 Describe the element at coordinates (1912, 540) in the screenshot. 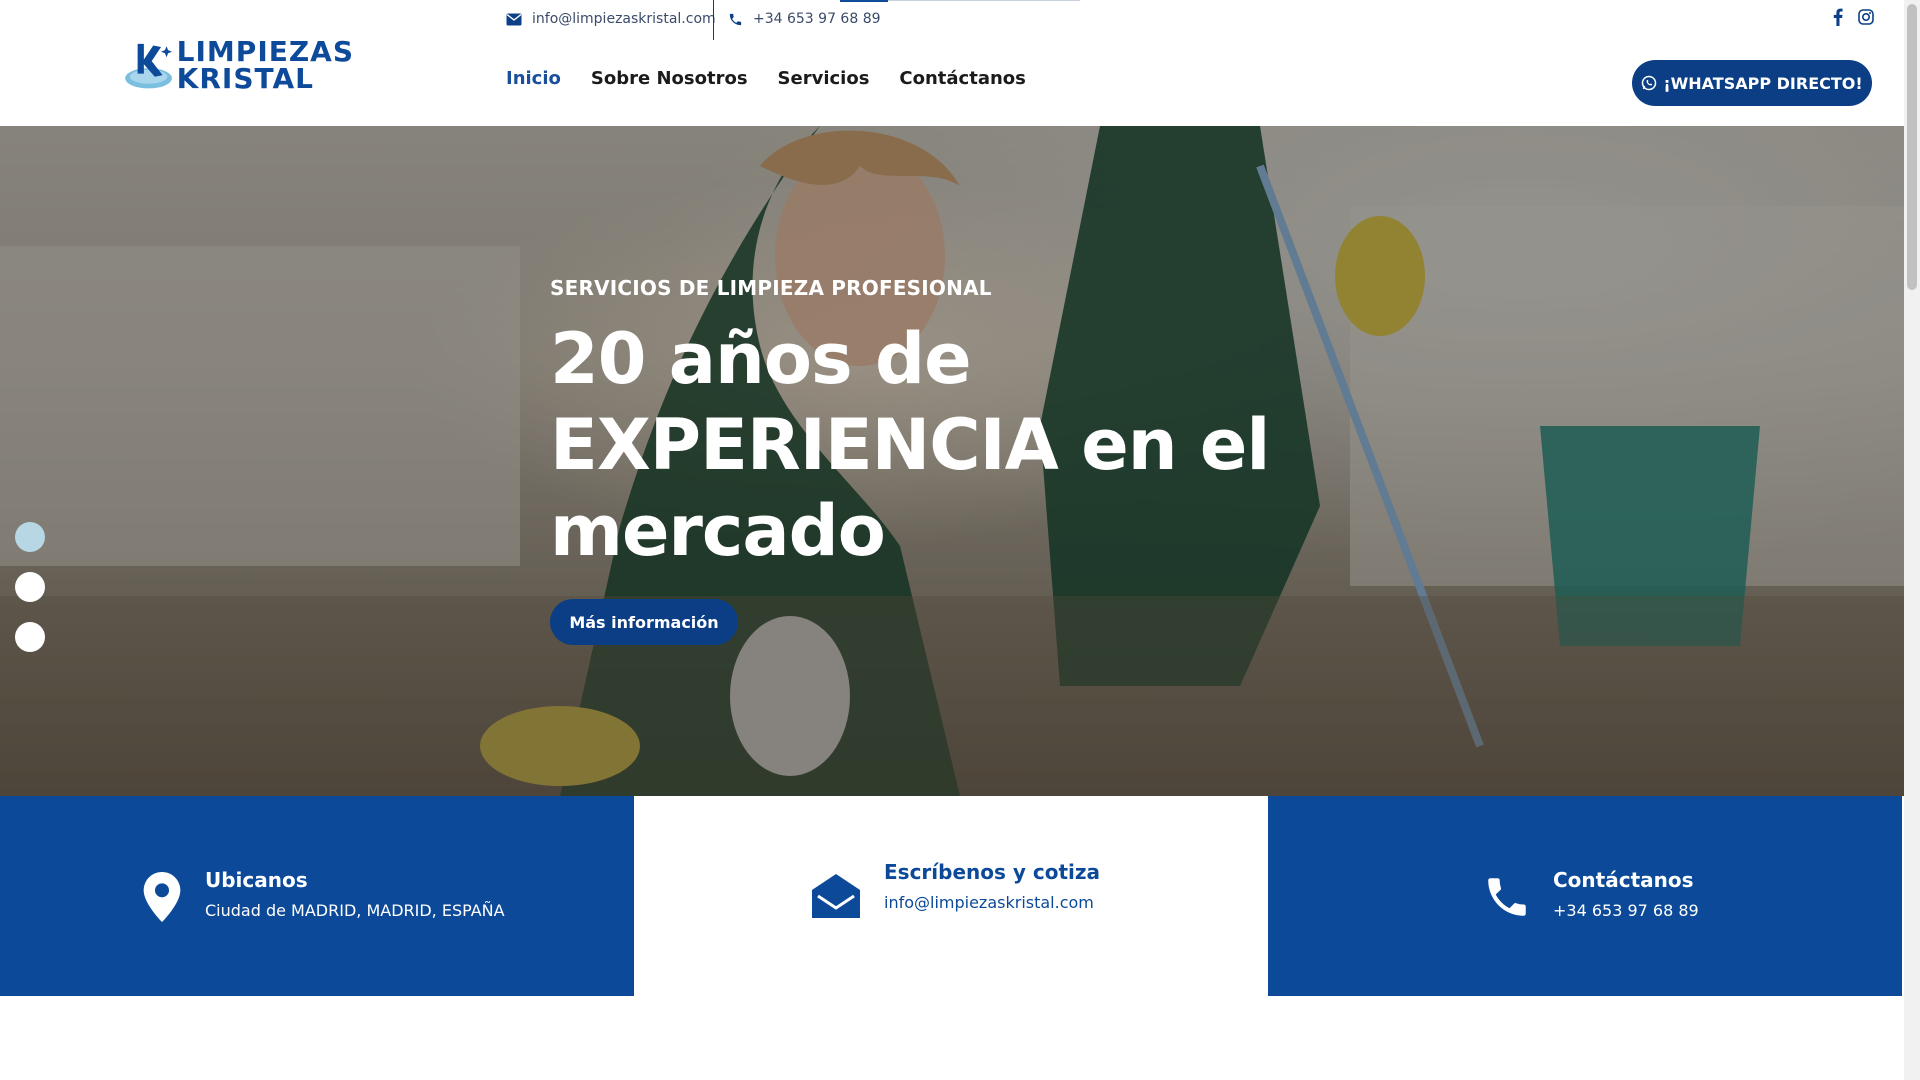

I see `page-scrollbar` at that location.